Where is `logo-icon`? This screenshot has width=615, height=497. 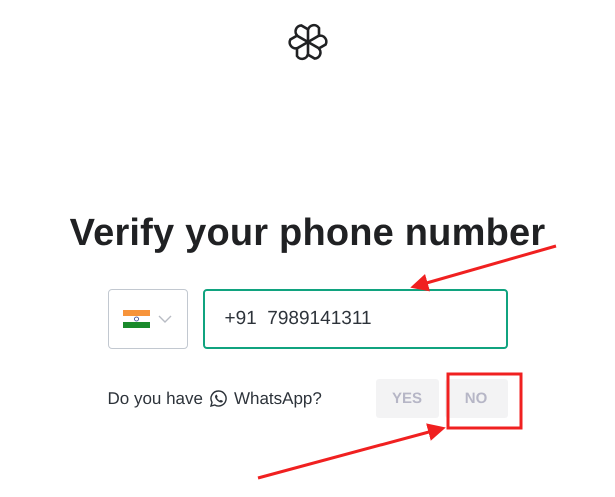
logo-icon is located at coordinates (308, 42).